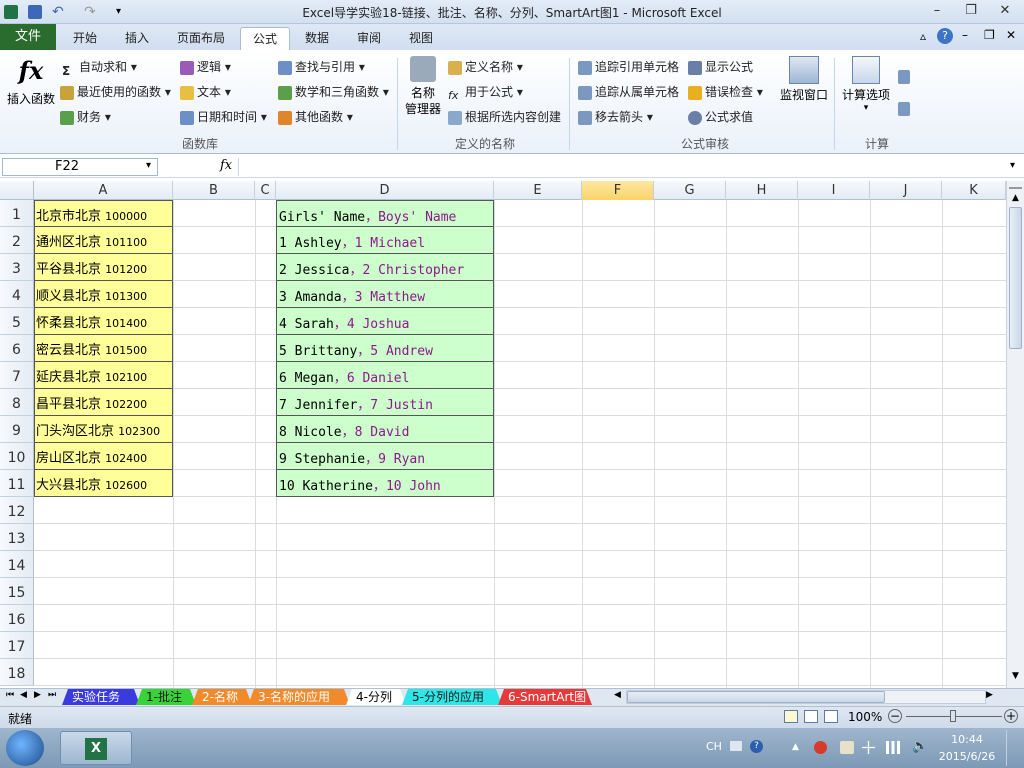 This screenshot has width=1024, height=768. Describe the element at coordinates (421, 38) in the screenshot. I see `tab-view: 视图` at that location.